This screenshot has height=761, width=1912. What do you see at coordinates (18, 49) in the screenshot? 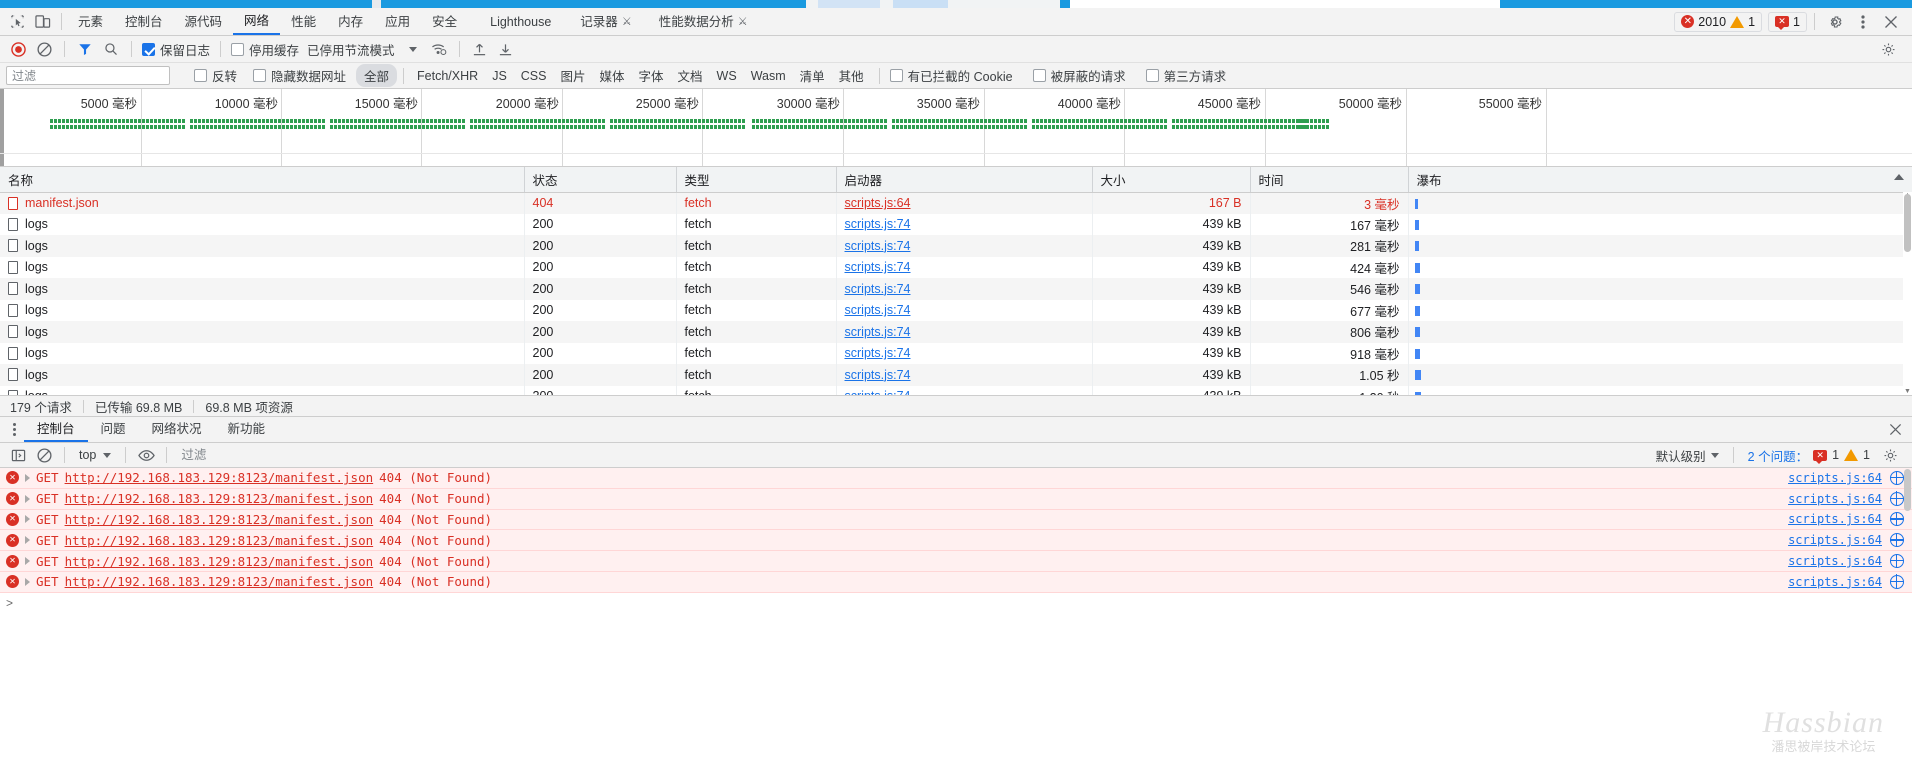
I see `record-button` at bounding box center [18, 49].